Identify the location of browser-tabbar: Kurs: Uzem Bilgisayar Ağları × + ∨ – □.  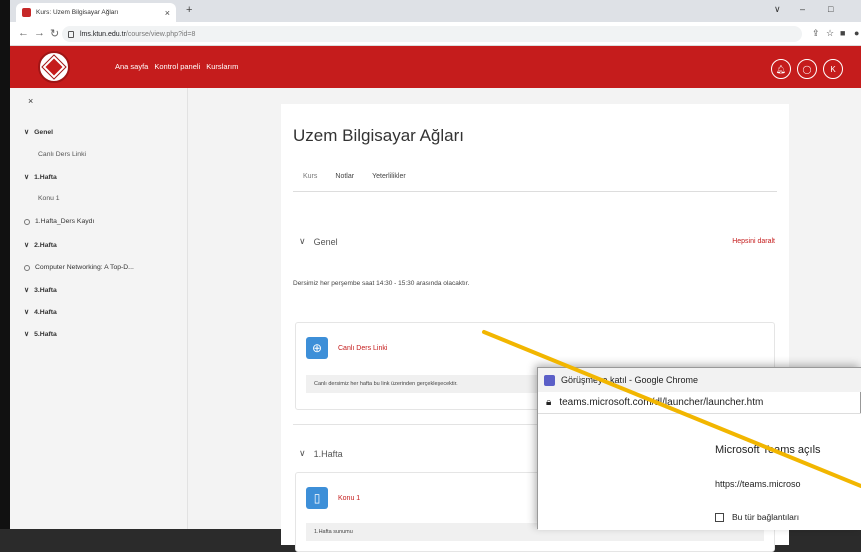
(435, 11).